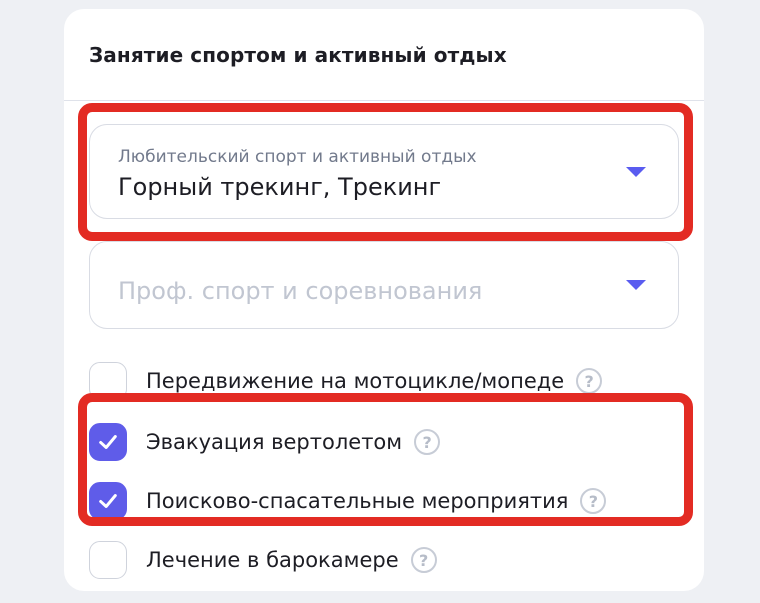  What do you see at coordinates (272, 560) in the screenshot?
I see `option-label: Лечение в барокамере` at bounding box center [272, 560].